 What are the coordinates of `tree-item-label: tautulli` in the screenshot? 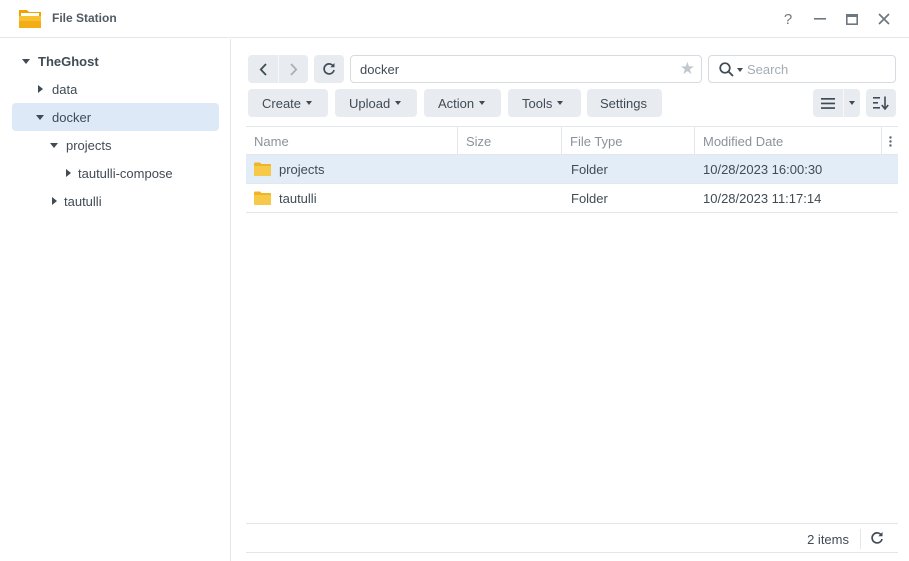 It's located at (83, 201).